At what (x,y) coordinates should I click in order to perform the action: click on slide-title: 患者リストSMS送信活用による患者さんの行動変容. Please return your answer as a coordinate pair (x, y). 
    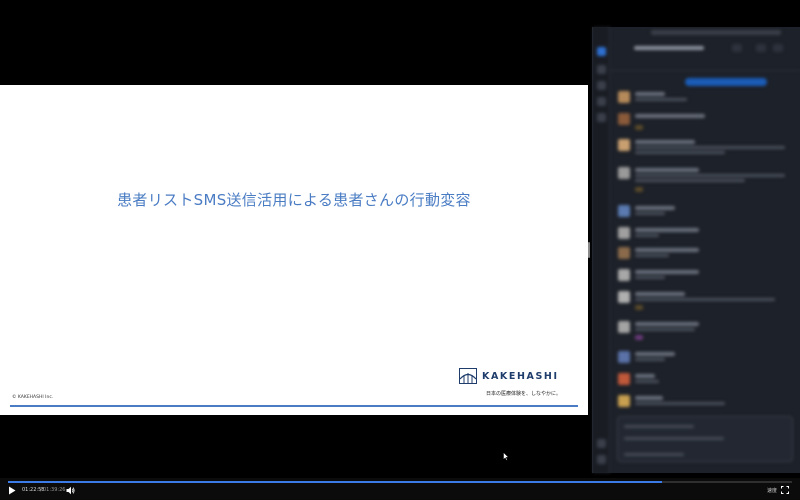
    Looking at the image, I should click on (294, 200).